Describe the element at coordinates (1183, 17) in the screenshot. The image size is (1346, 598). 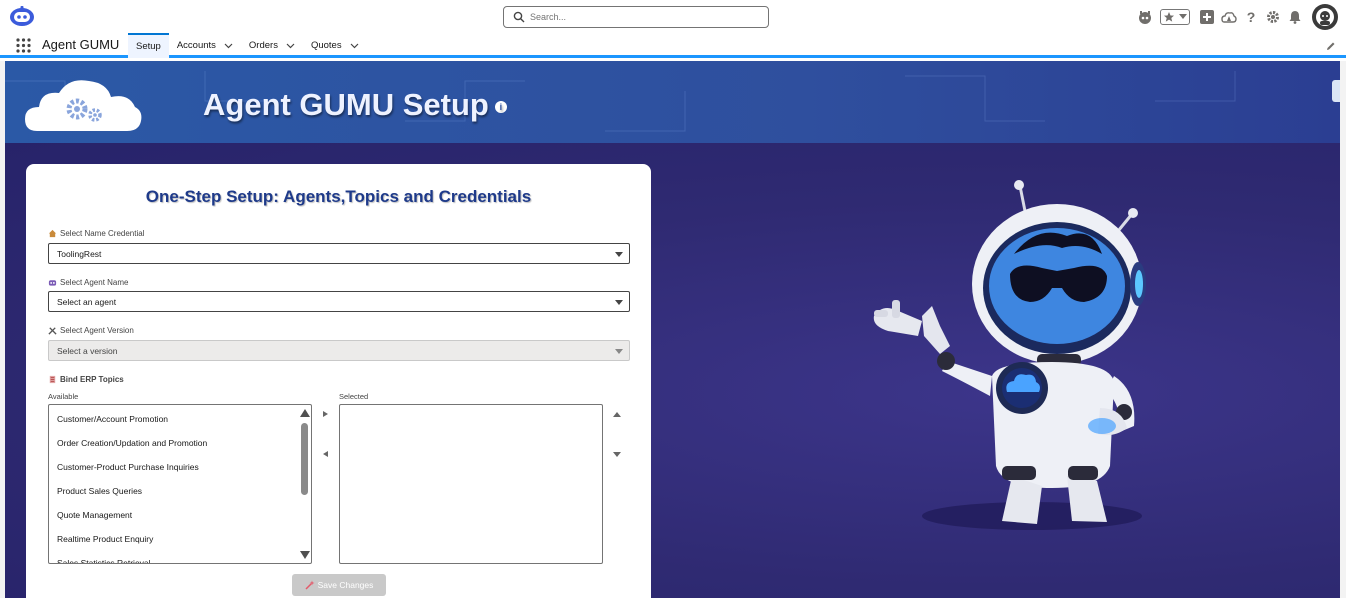
I see `favorites-dropdown-icon` at that location.